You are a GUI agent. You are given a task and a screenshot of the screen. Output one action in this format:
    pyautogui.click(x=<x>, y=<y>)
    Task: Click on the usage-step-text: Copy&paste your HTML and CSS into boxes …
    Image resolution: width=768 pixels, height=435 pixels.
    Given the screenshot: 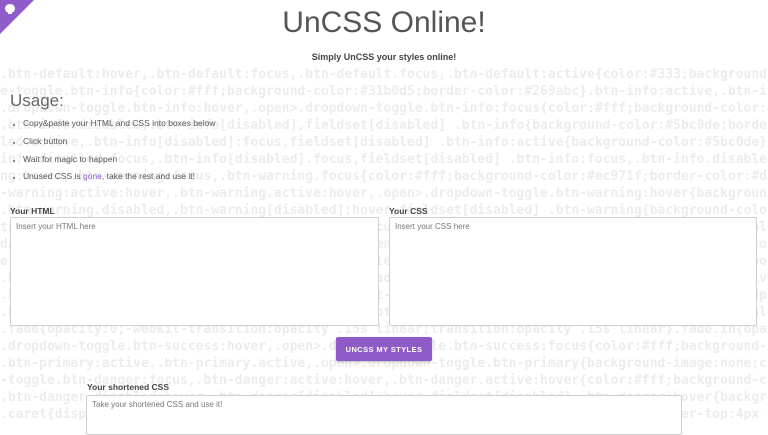 What is the action you would take?
    pyautogui.click(x=119, y=123)
    